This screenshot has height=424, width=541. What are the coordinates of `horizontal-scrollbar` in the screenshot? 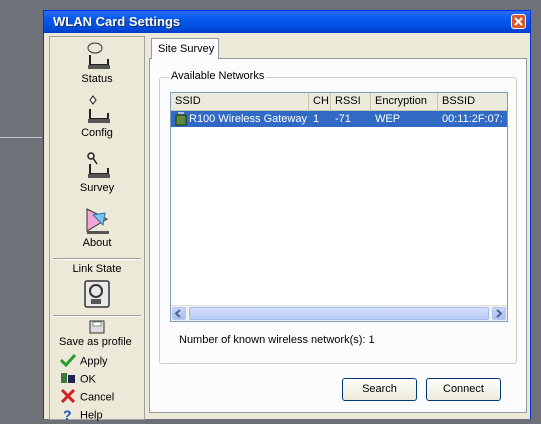 It's located at (339, 313).